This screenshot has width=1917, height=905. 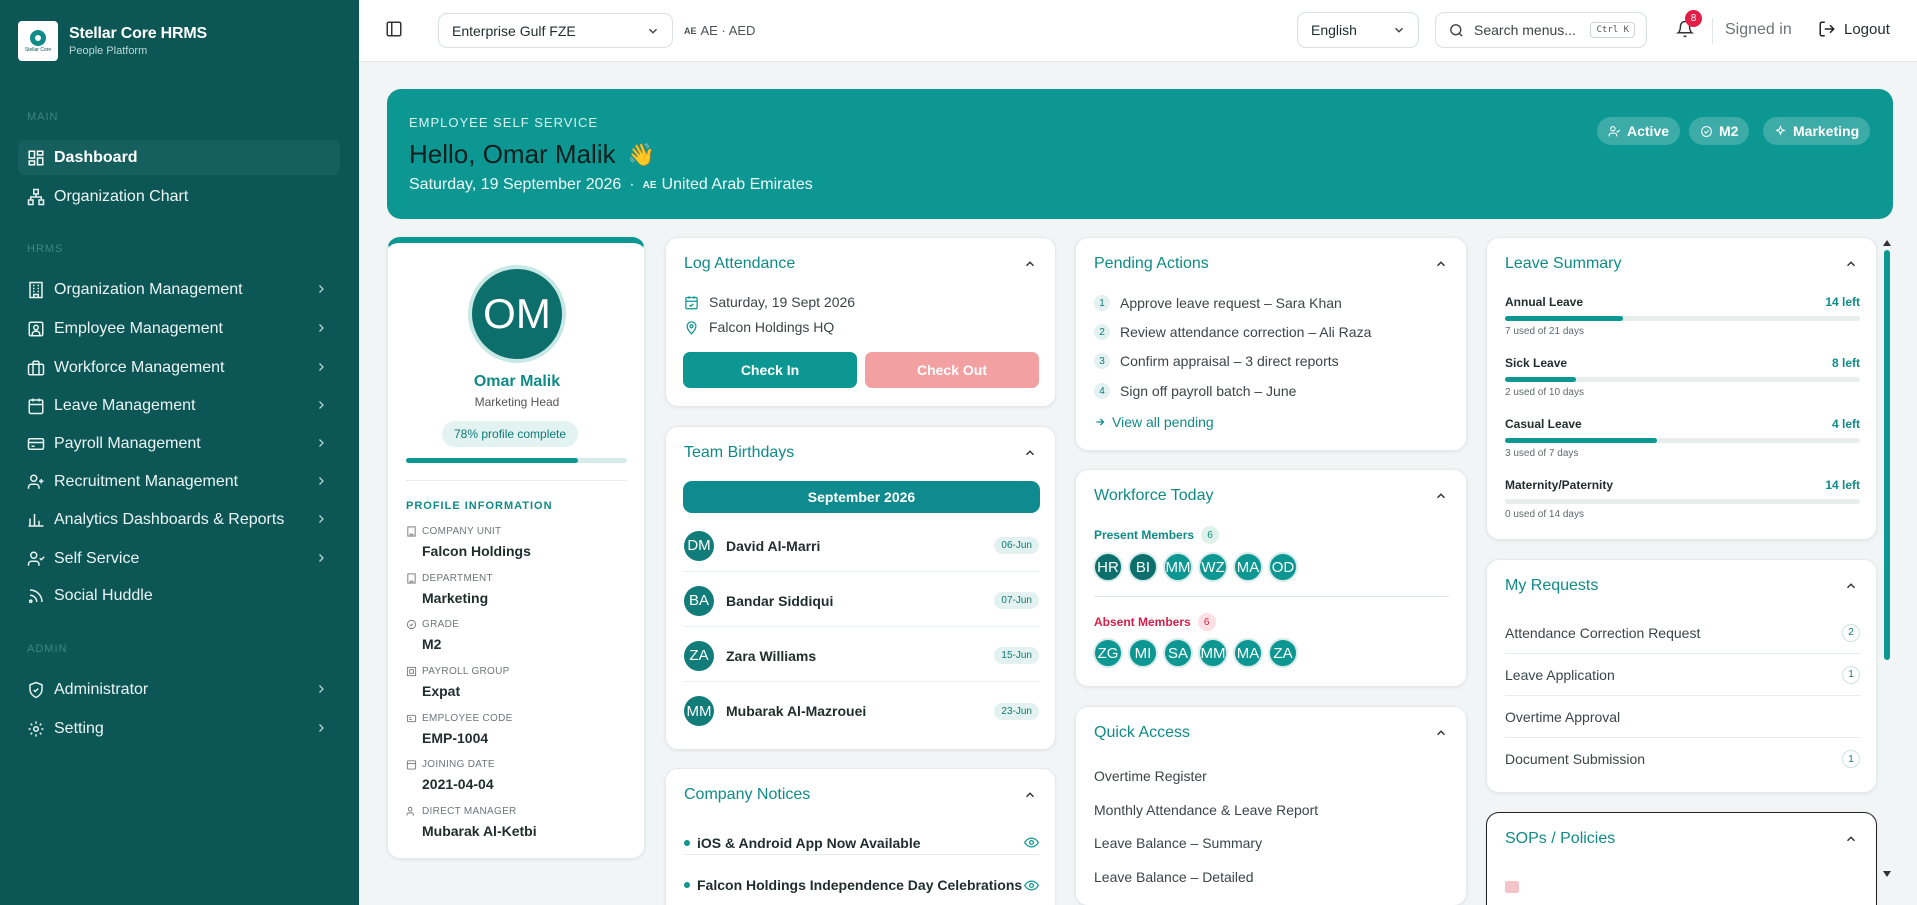 What do you see at coordinates (1154, 422) in the screenshot?
I see `view-all-pending-link: View all pending` at bounding box center [1154, 422].